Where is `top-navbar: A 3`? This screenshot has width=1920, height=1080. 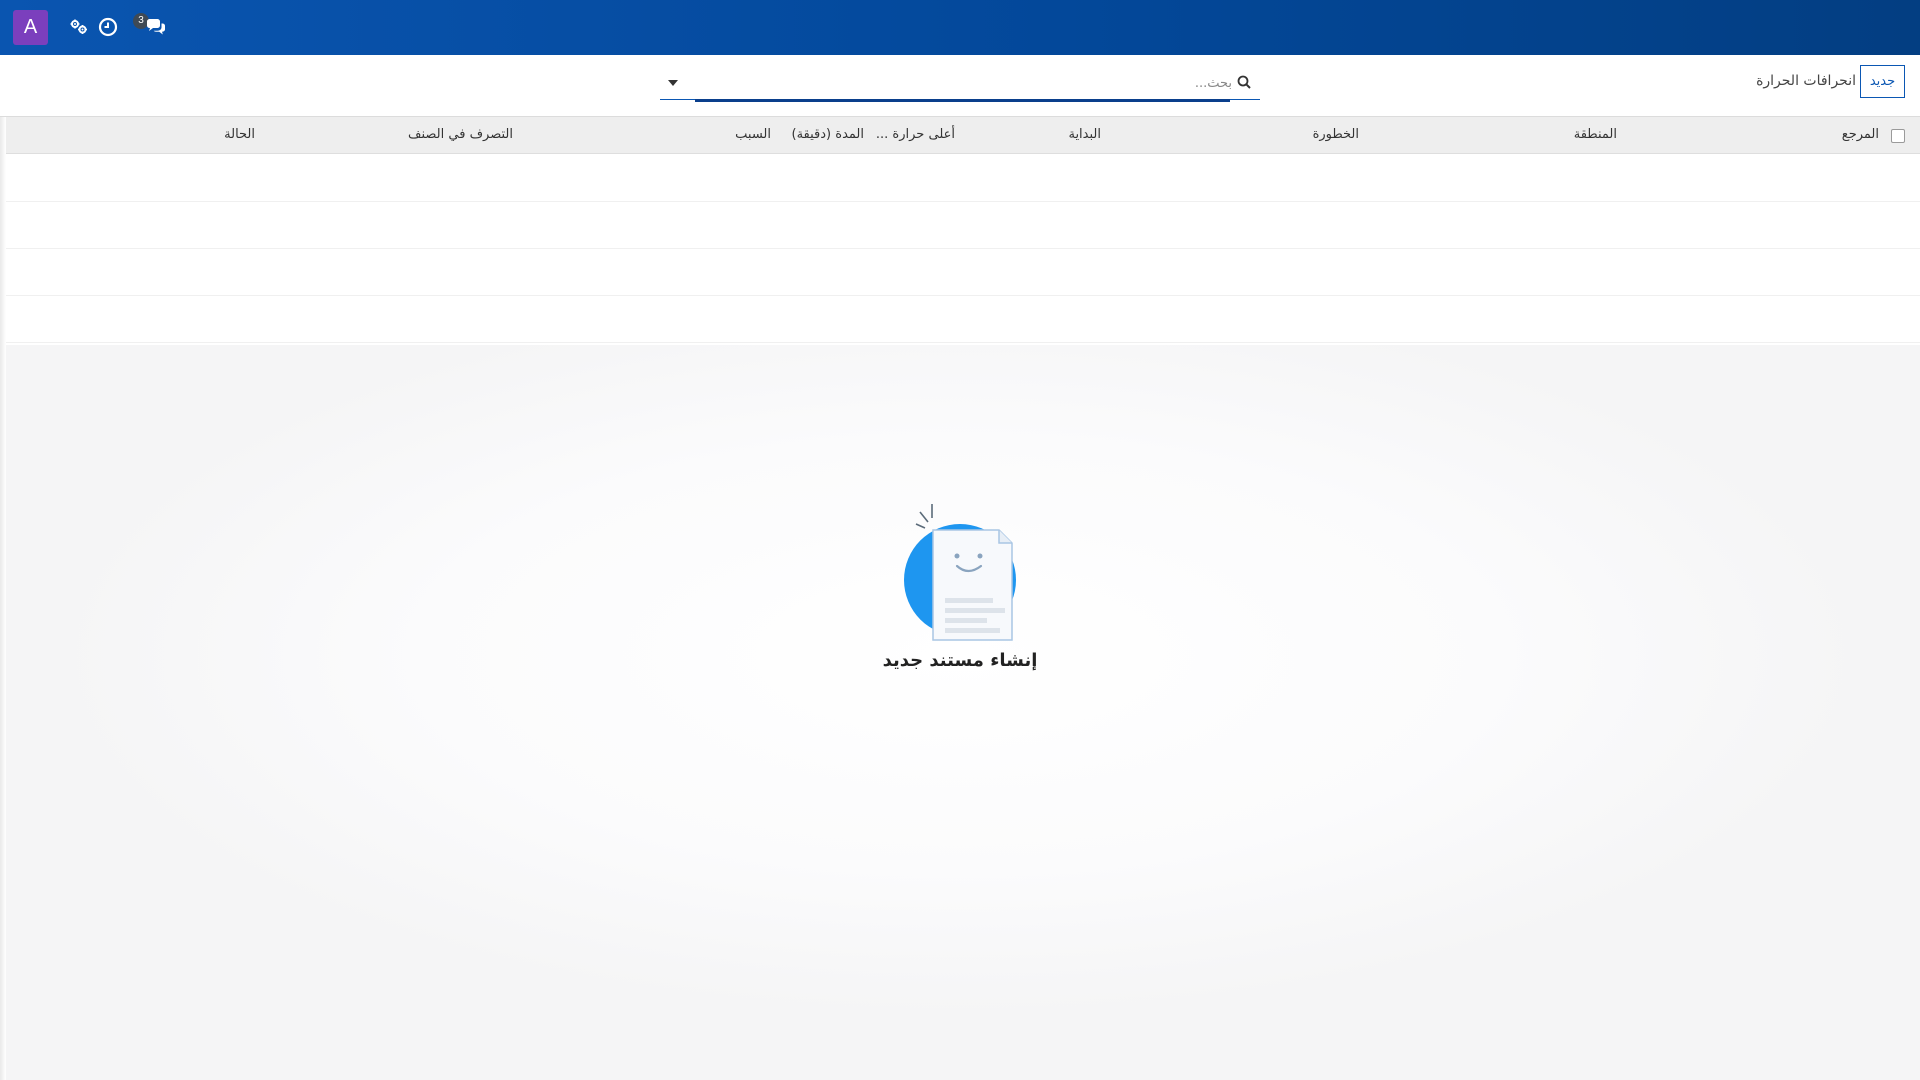 top-navbar: A 3 is located at coordinates (960, 27).